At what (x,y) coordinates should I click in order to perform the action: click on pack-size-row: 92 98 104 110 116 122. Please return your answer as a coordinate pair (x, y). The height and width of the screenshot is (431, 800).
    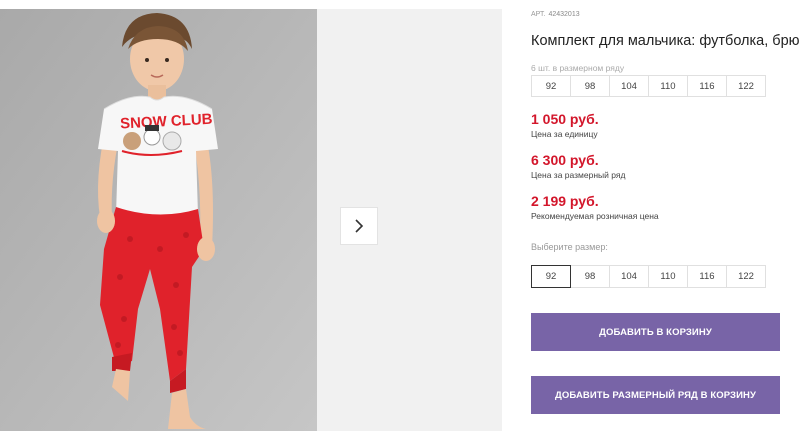
    Looking at the image, I should click on (648, 86).